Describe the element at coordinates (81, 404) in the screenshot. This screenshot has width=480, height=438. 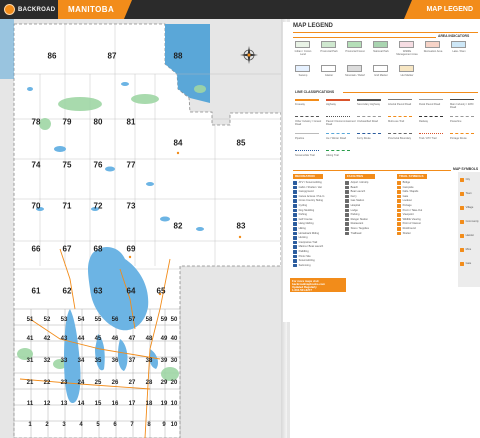
I see `grid-number: 14` at that location.